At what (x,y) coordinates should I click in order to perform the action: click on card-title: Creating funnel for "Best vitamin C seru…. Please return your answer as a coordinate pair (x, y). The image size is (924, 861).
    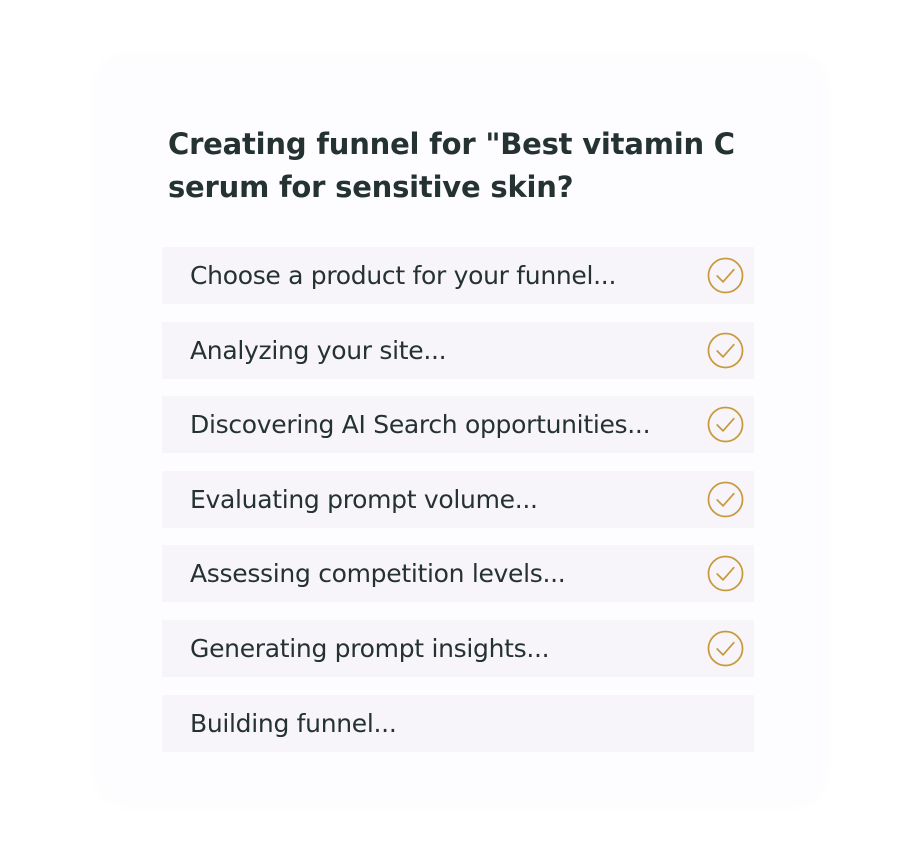
    Looking at the image, I should click on (451, 165).